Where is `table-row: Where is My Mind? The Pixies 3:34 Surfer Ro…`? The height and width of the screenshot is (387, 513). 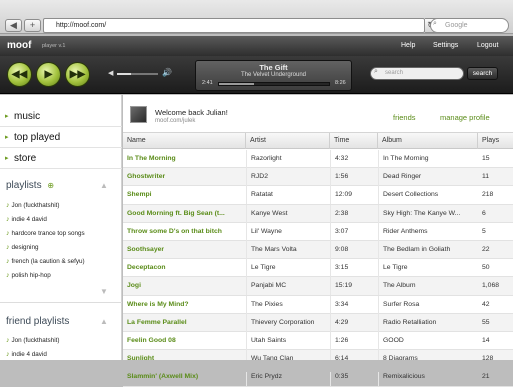 table-row: Where is My Mind? The Pixies 3:34 Surfer Ro… is located at coordinates (318, 304).